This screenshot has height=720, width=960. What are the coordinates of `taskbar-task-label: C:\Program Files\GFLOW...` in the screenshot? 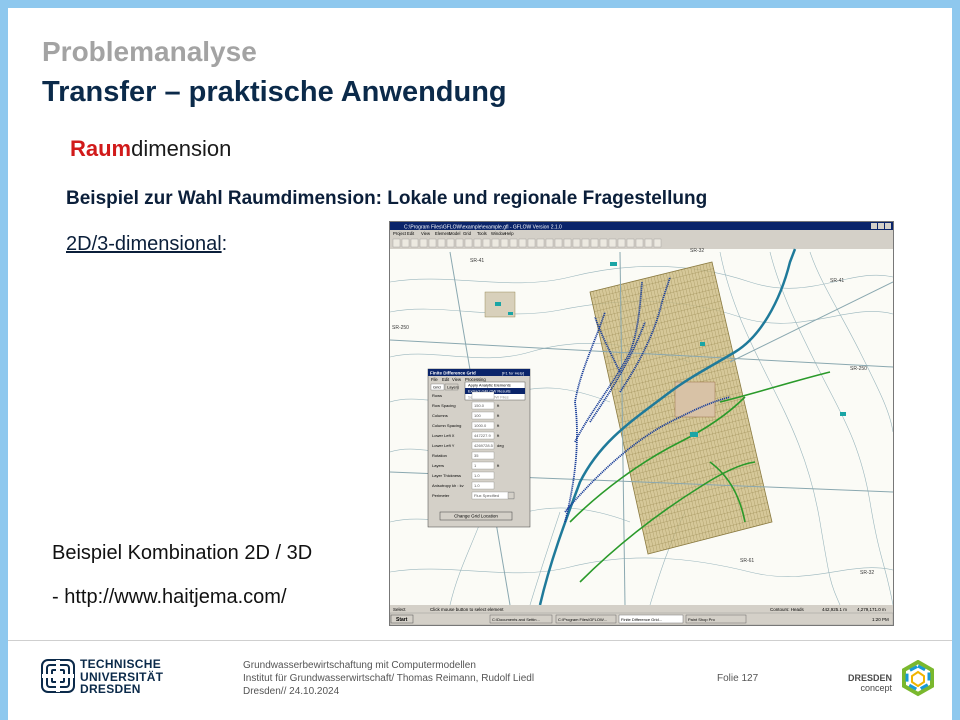 It's located at (582, 619).